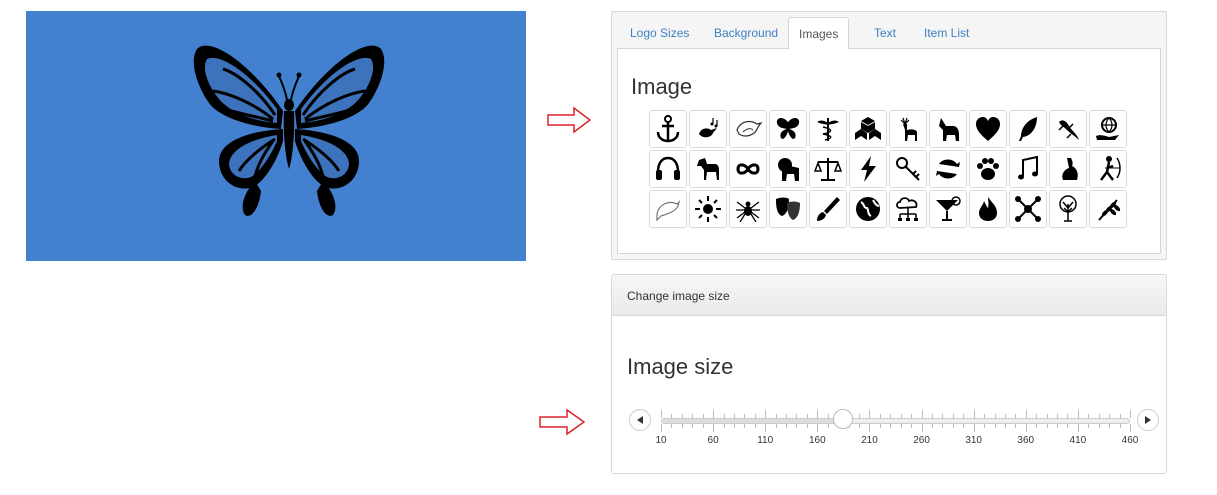  I want to click on tab-text: Text, so click(885, 32).